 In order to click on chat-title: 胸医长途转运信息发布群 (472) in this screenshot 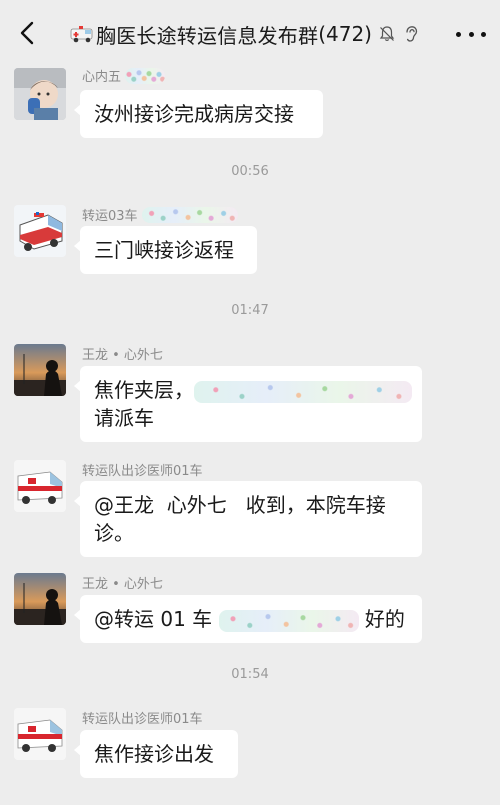, I will do `click(245, 34)`.